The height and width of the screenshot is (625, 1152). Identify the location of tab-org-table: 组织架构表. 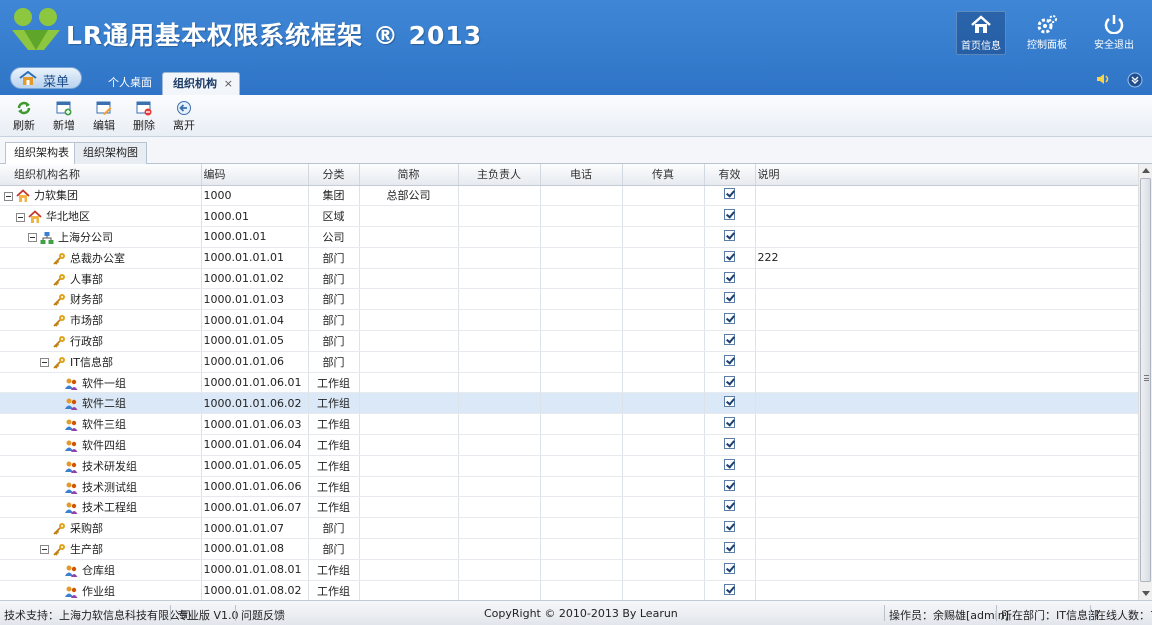
(41, 153).